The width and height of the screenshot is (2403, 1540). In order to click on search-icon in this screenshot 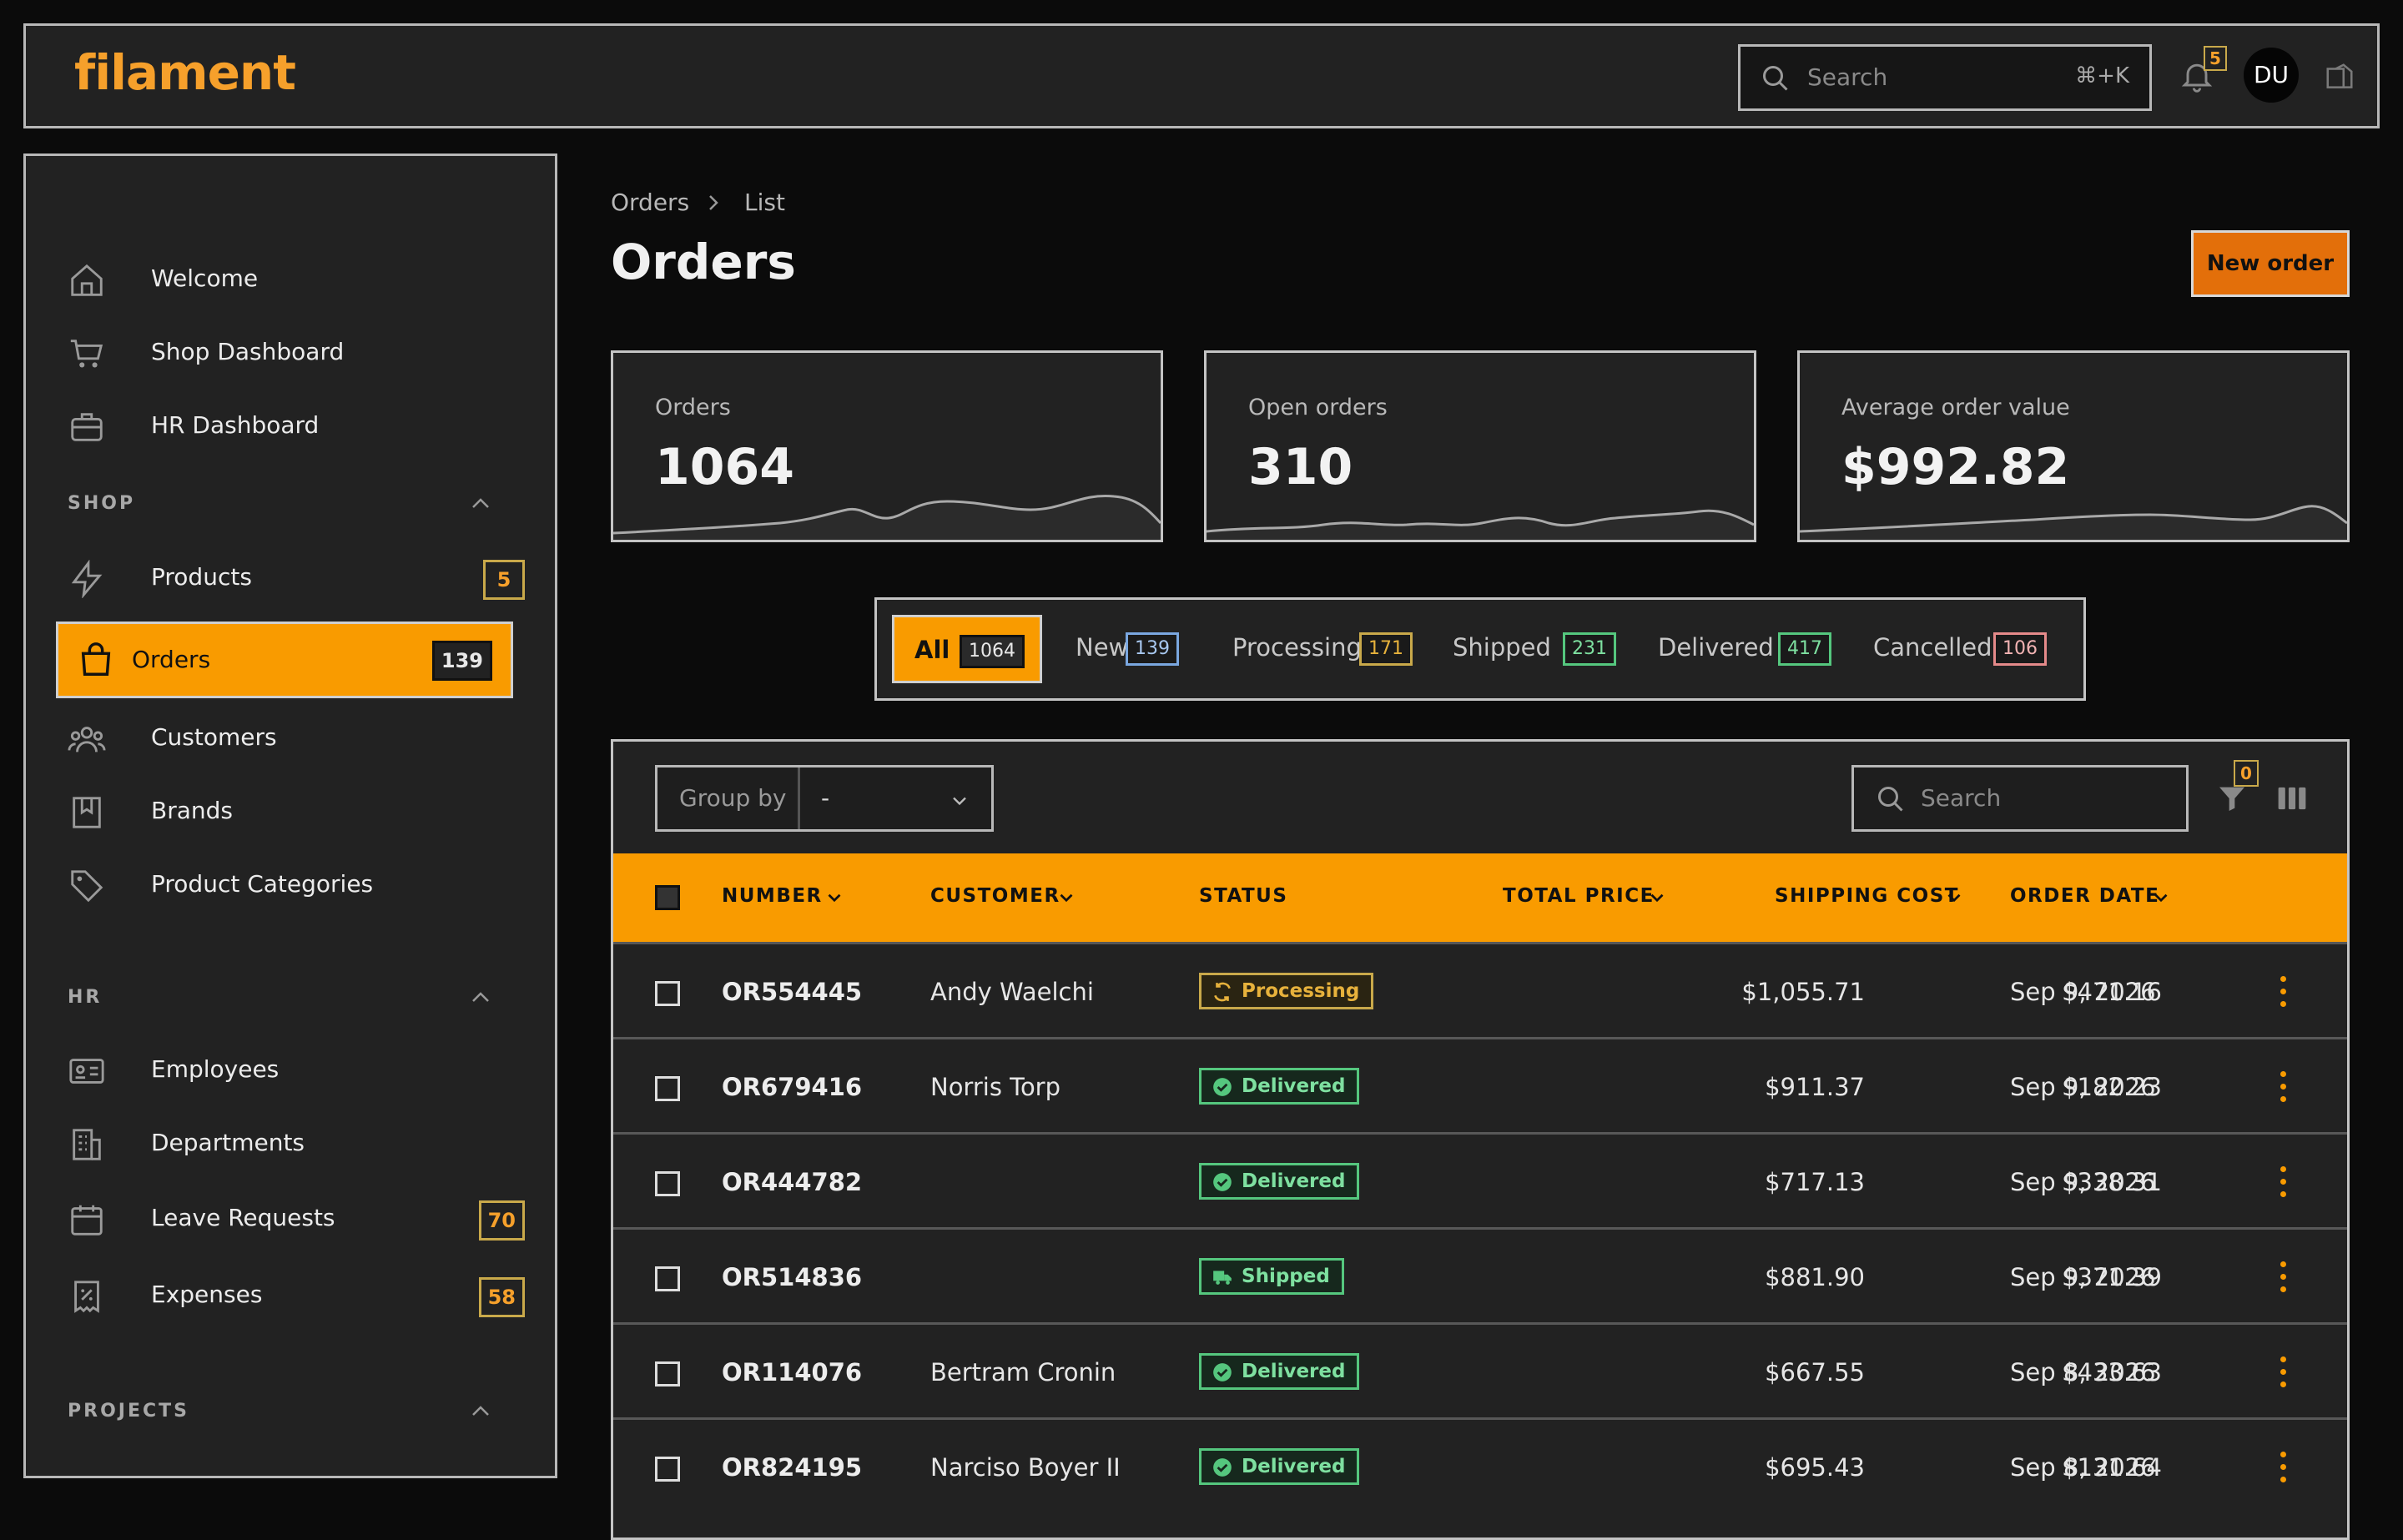, I will do `click(1775, 78)`.